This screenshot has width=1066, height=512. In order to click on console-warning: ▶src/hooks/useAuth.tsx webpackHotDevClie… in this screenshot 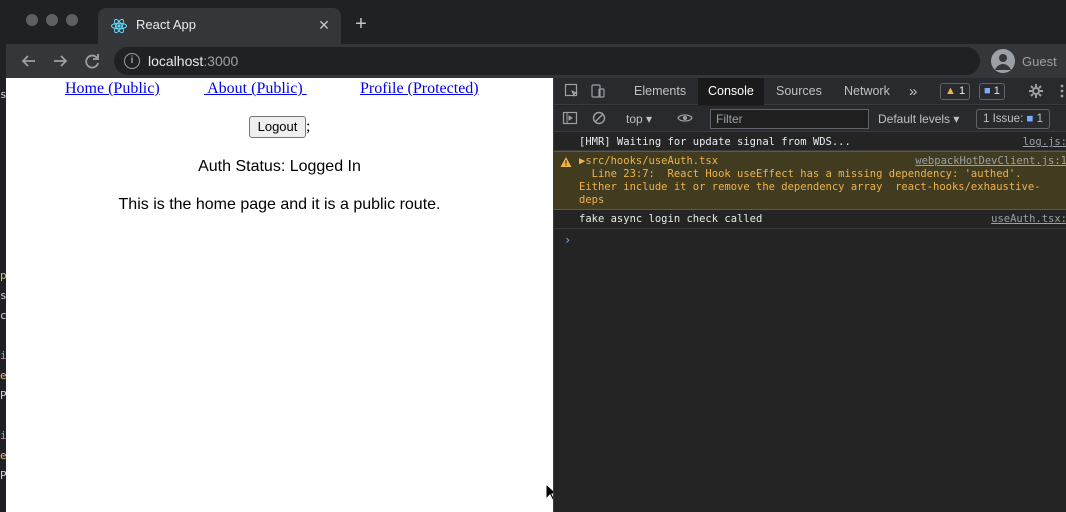, I will do `click(810, 180)`.